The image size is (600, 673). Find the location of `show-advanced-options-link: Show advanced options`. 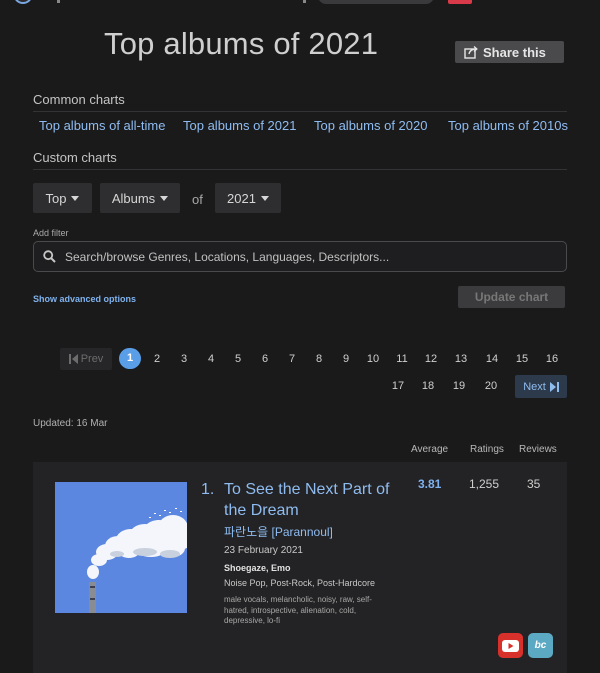

show-advanced-options-link: Show advanced options is located at coordinates (84, 299).